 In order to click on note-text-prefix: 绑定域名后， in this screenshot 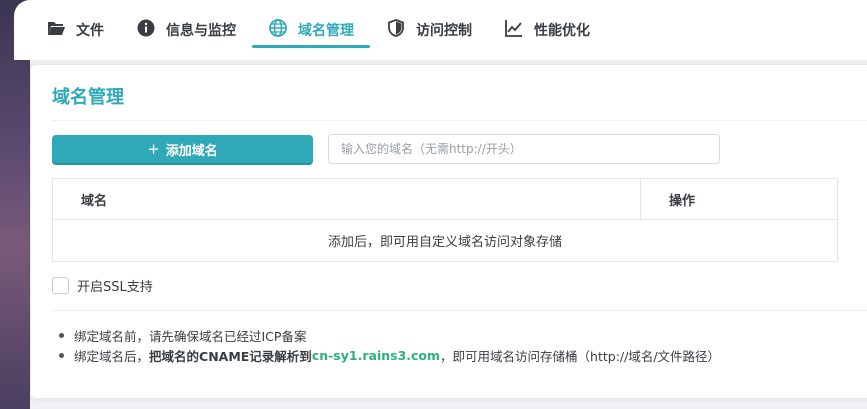, I will do `click(112, 356)`.